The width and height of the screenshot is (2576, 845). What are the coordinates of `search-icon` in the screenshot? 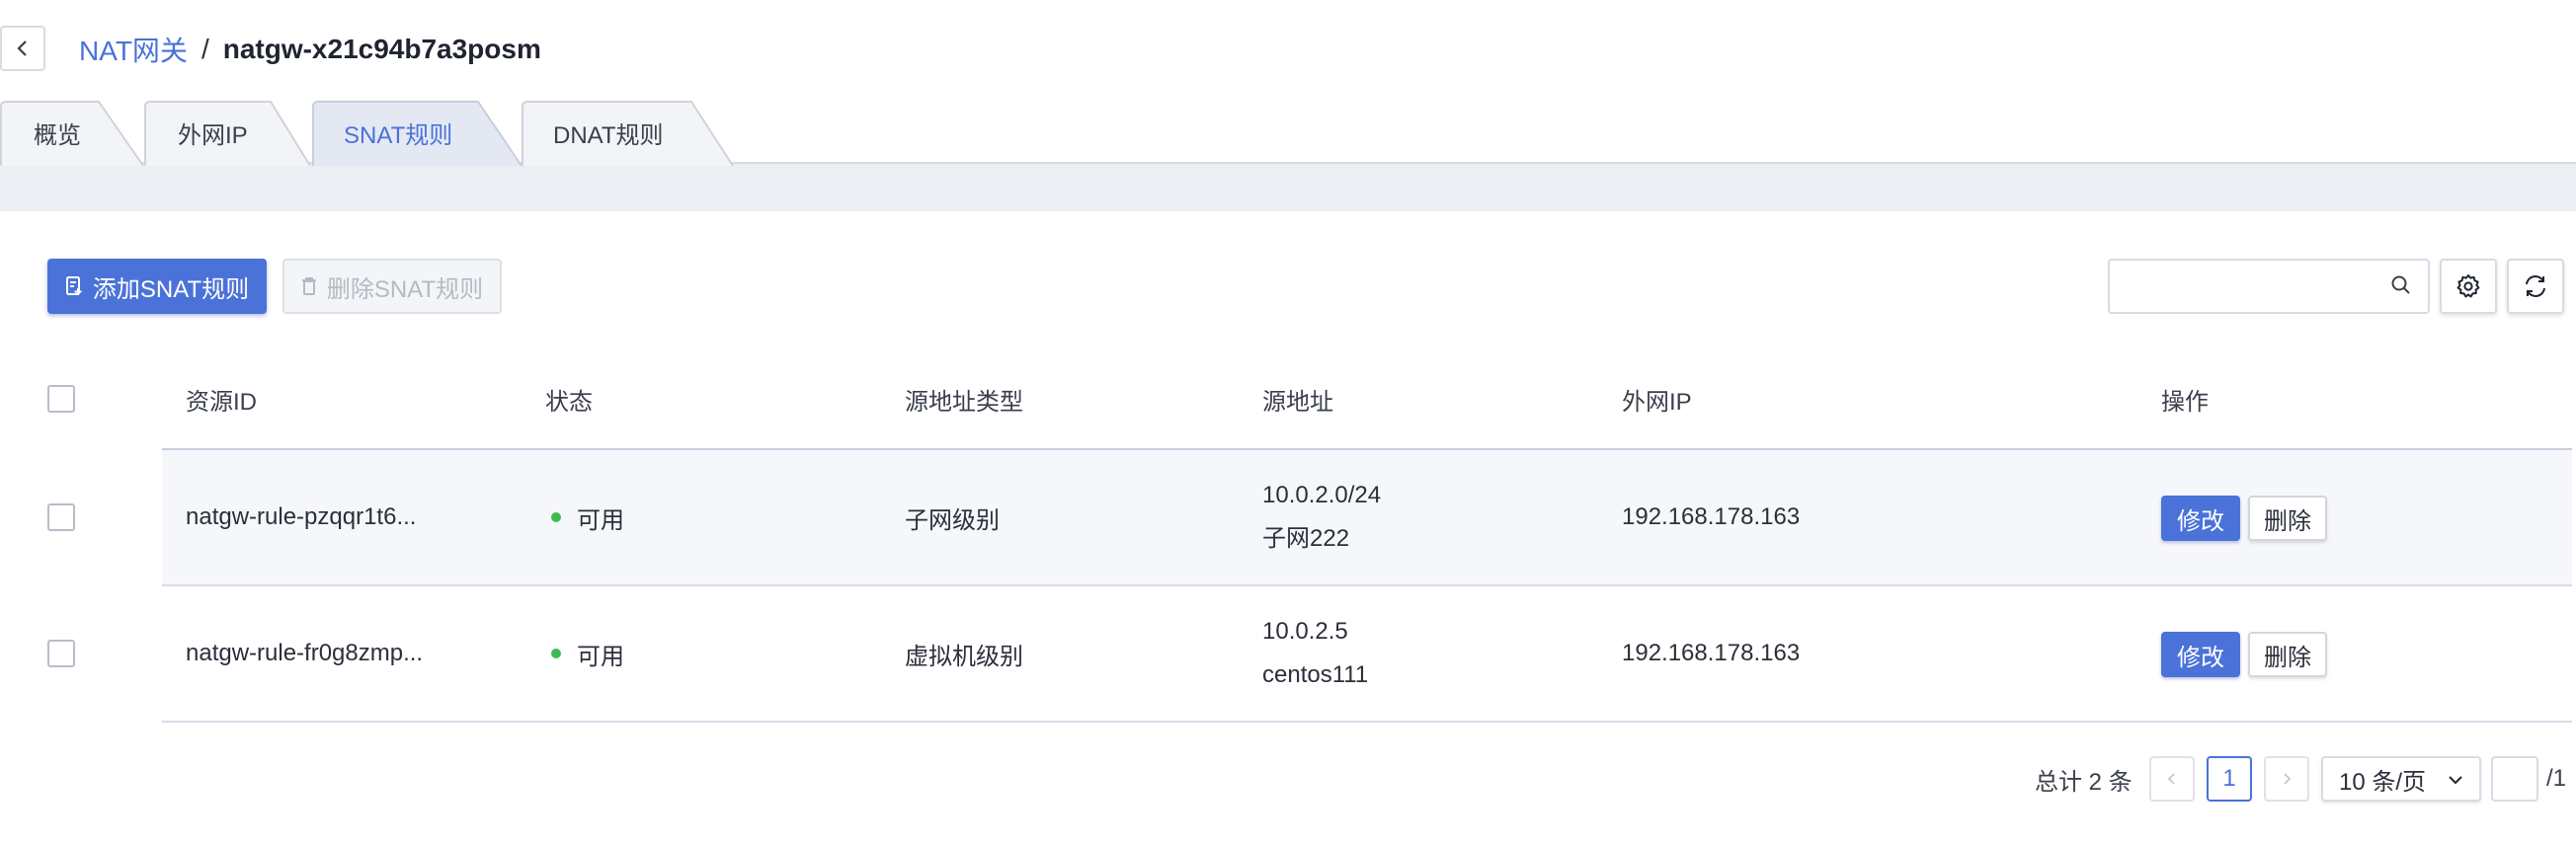 It's located at (2401, 288).